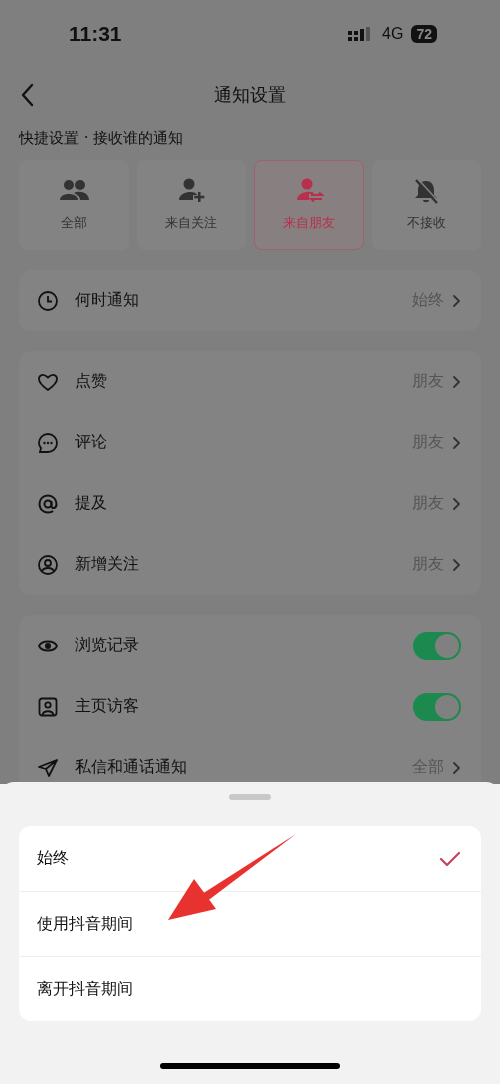  What do you see at coordinates (426, 205) in the screenshot?
I see `quick-option: 不接收` at bounding box center [426, 205].